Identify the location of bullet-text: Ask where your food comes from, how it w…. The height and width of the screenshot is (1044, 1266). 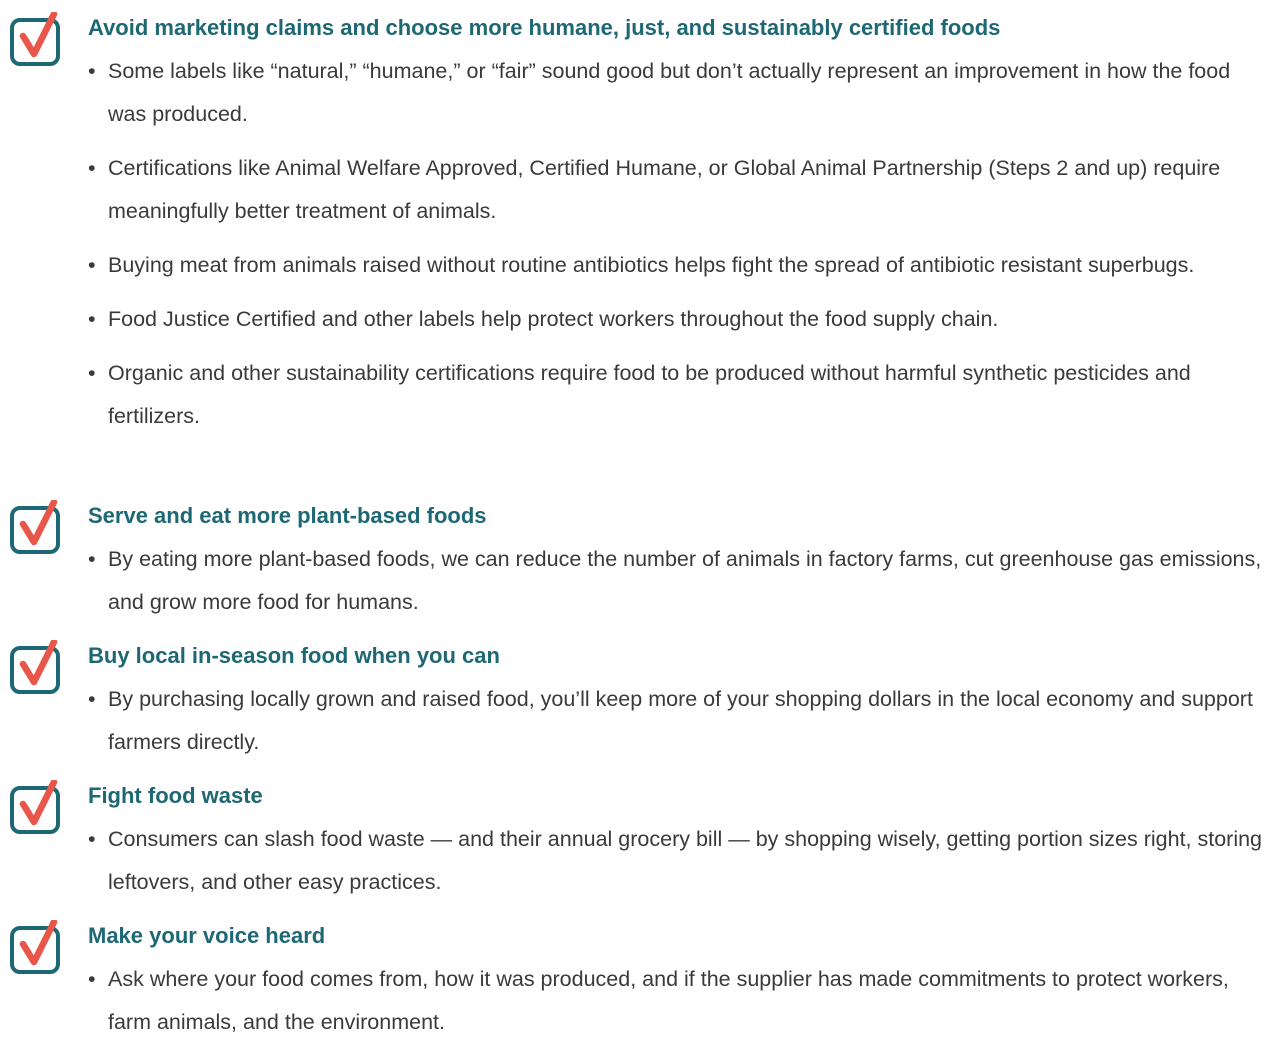
(668, 1000).